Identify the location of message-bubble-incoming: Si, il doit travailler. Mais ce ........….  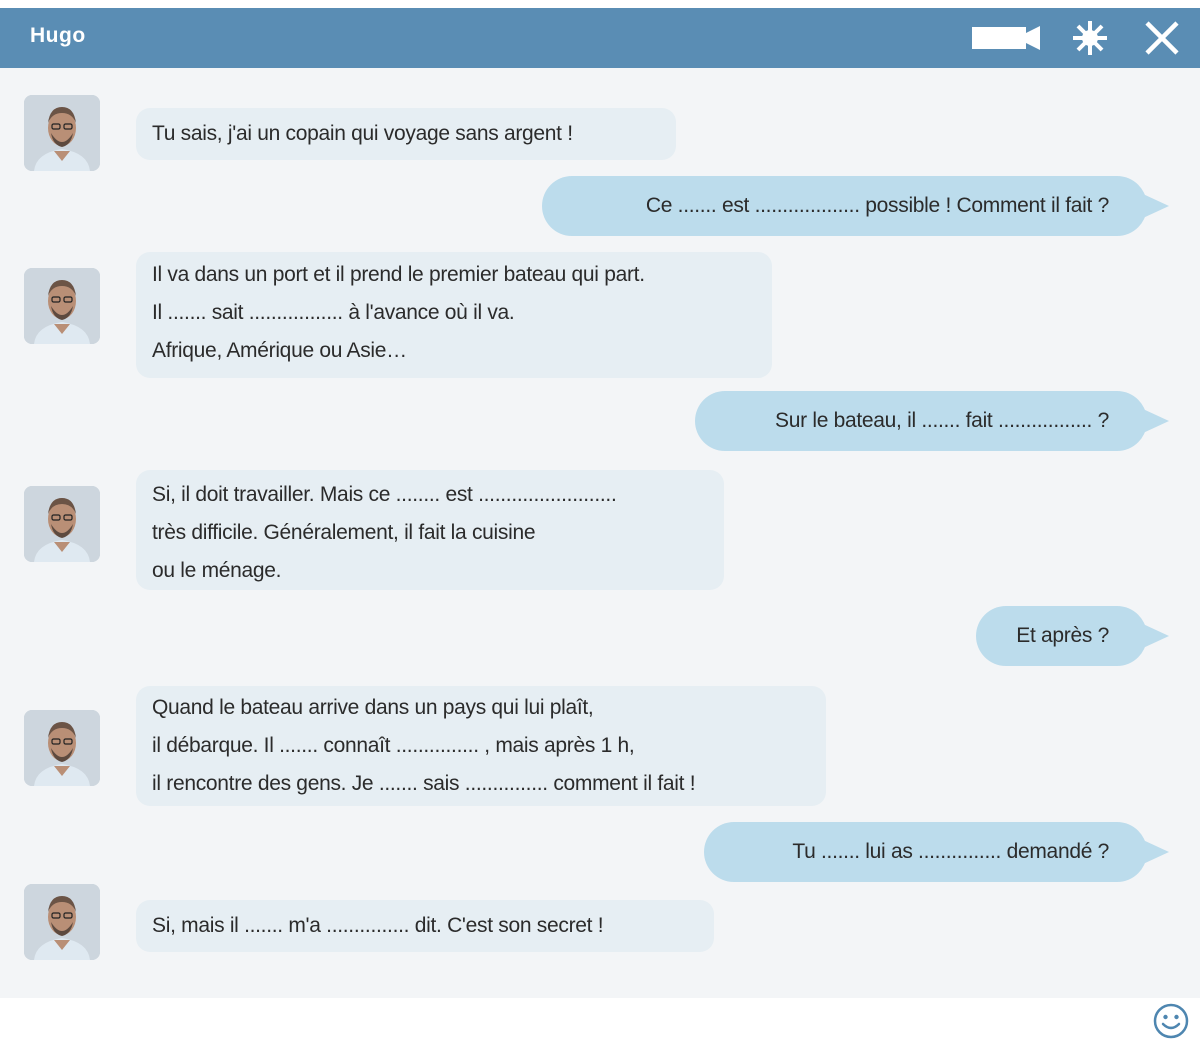
(430, 530).